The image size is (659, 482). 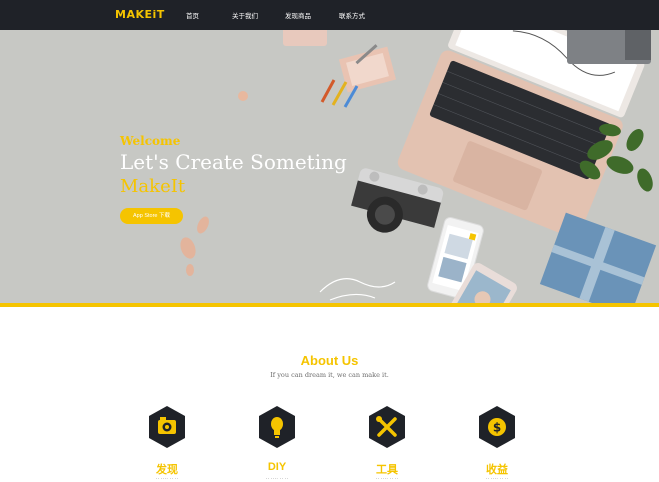 What do you see at coordinates (329, 360) in the screenshot?
I see `about-title: About Us` at bounding box center [329, 360].